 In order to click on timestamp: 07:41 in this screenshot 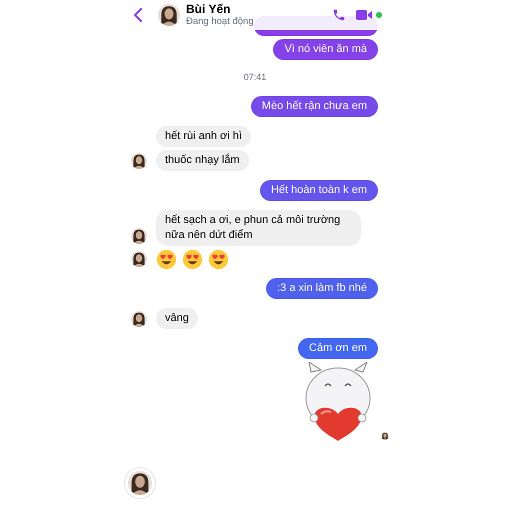, I will do `click(255, 77)`.